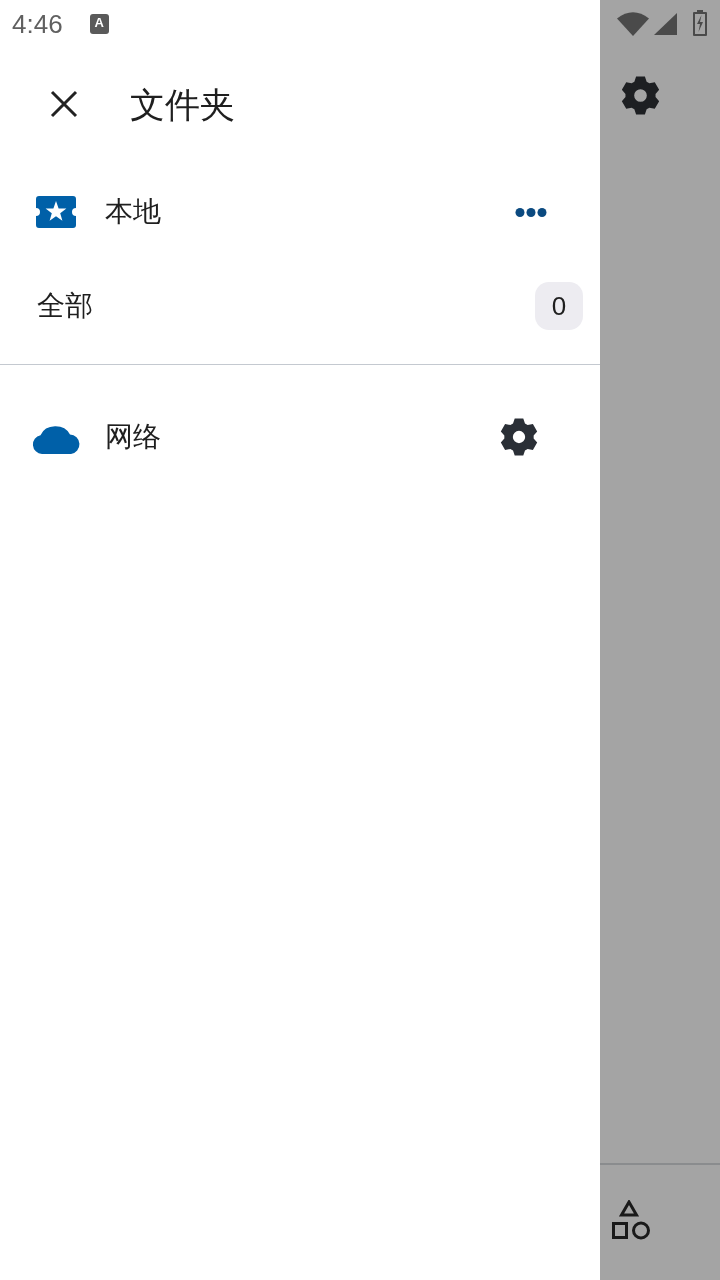  What do you see at coordinates (99, 24) in the screenshot?
I see `input-method-icon: A` at bounding box center [99, 24].